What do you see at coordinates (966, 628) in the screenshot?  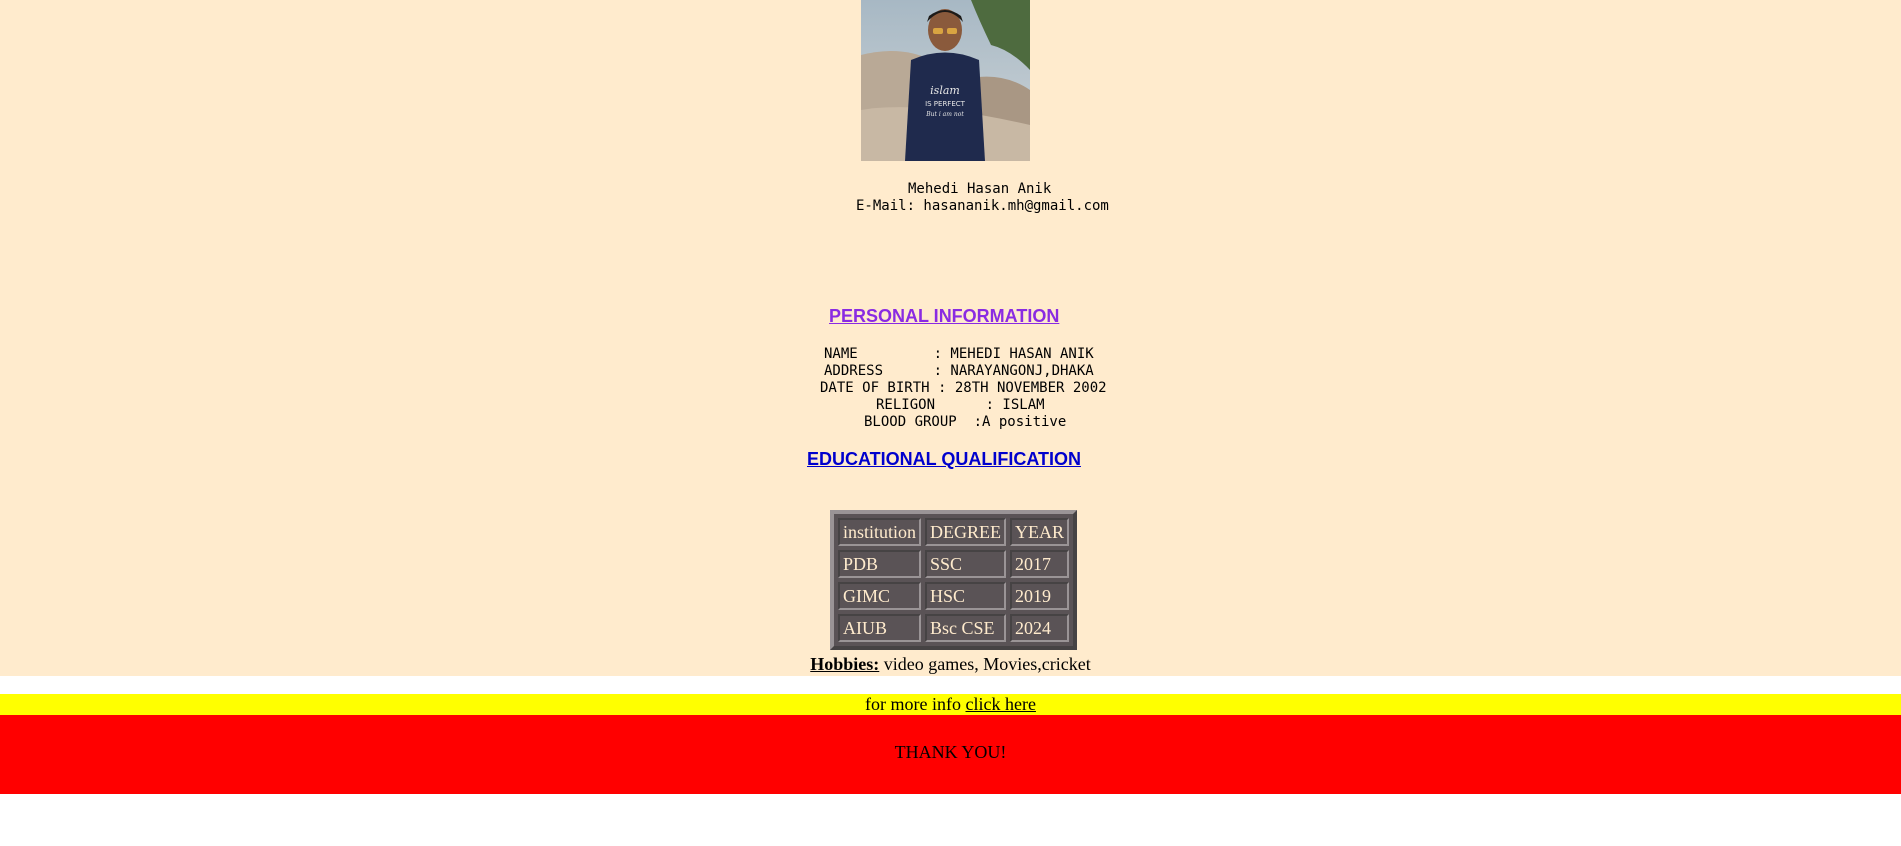 I see `table-cell: Bsc CSE` at bounding box center [966, 628].